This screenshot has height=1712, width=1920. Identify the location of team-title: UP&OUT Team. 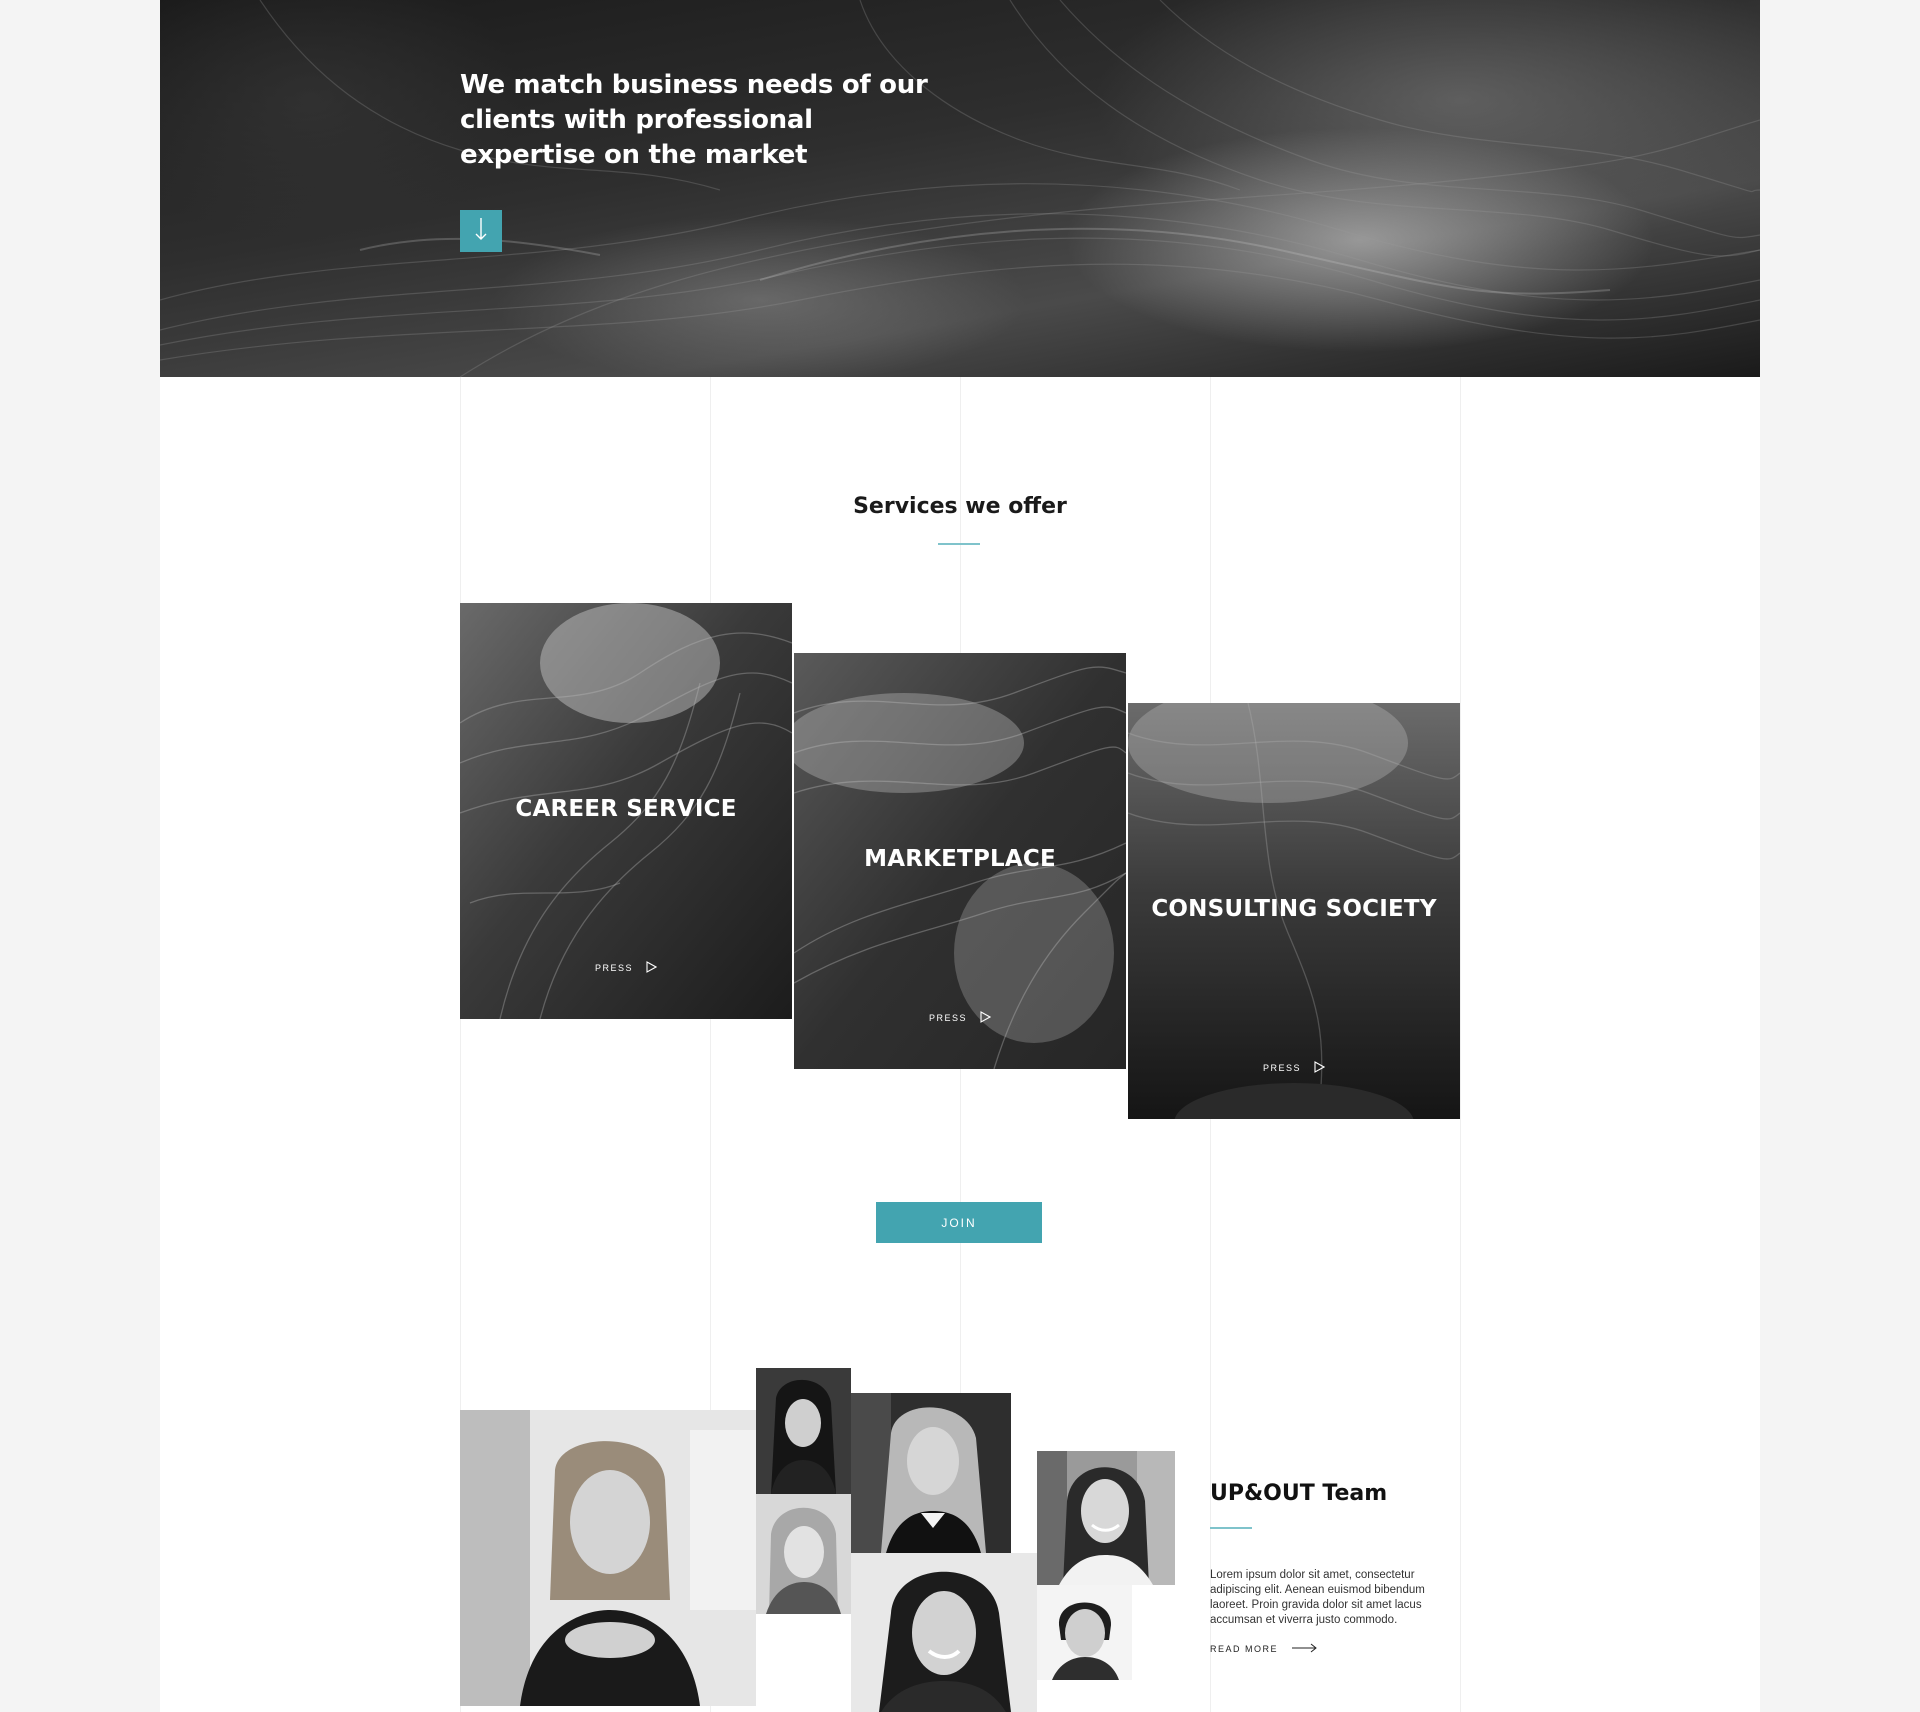
(1299, 1493).